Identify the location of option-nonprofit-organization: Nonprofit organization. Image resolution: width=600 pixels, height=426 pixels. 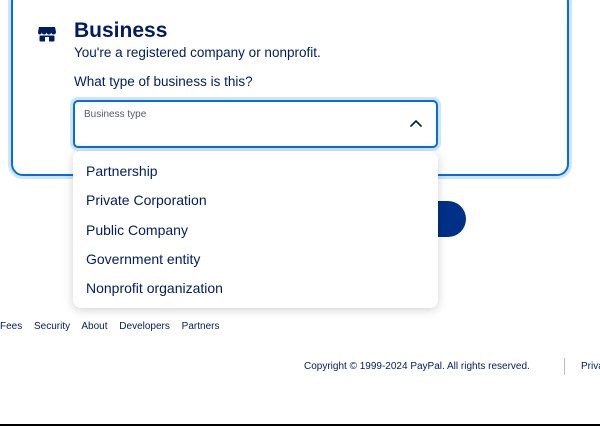
(255, 288).